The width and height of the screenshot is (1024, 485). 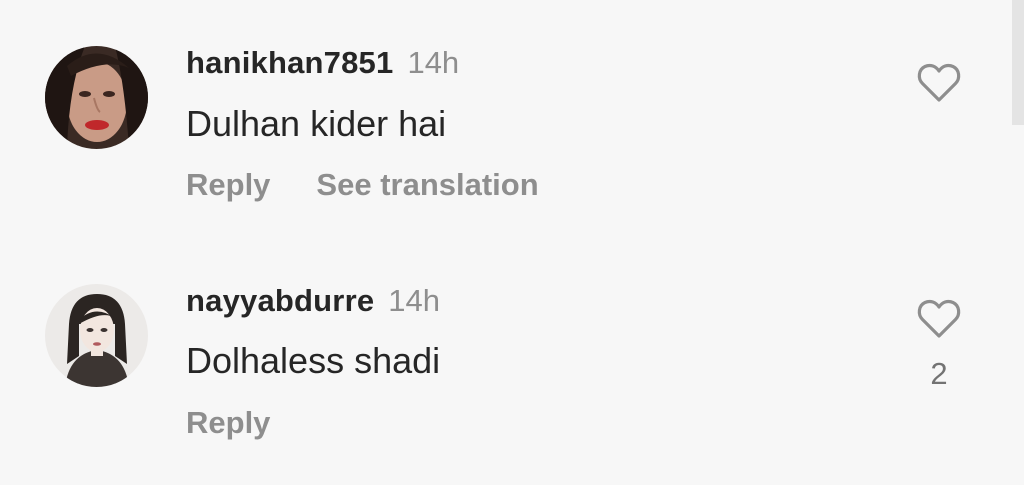 I want to click on comment-actions: Reply, so click(x=228, y=423).